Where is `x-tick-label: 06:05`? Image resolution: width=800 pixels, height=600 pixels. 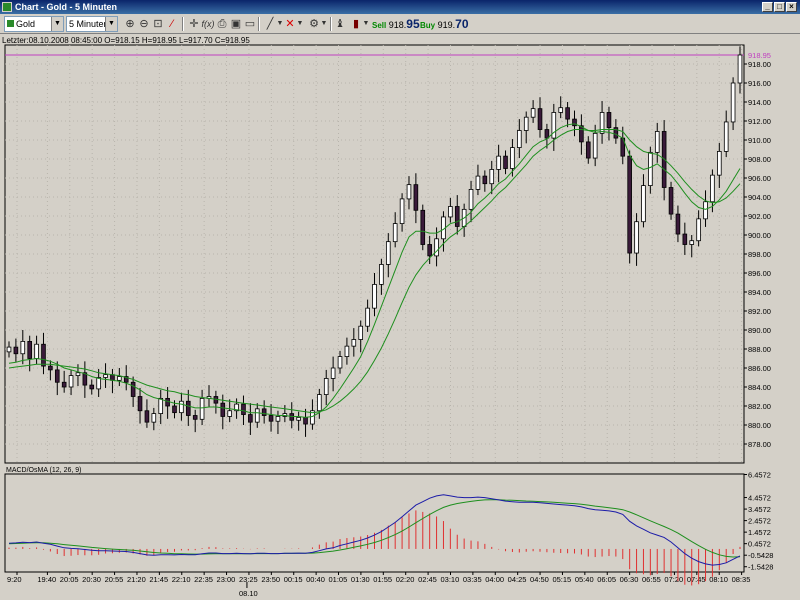 x-tick-label: 06:05 is located at coordinates (606, 579).